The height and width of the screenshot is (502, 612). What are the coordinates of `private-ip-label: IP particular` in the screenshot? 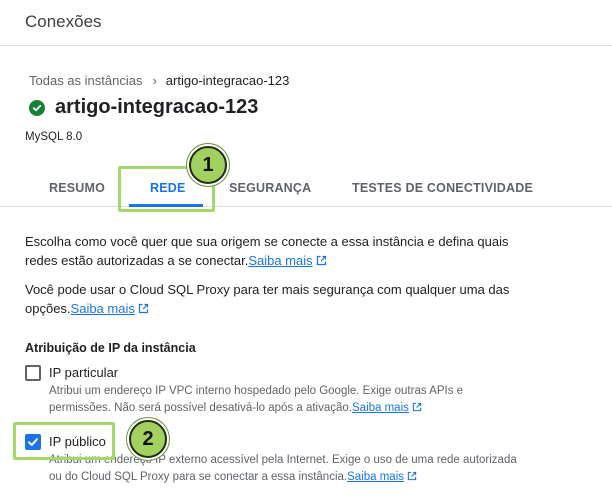 It's located at (84, 372).